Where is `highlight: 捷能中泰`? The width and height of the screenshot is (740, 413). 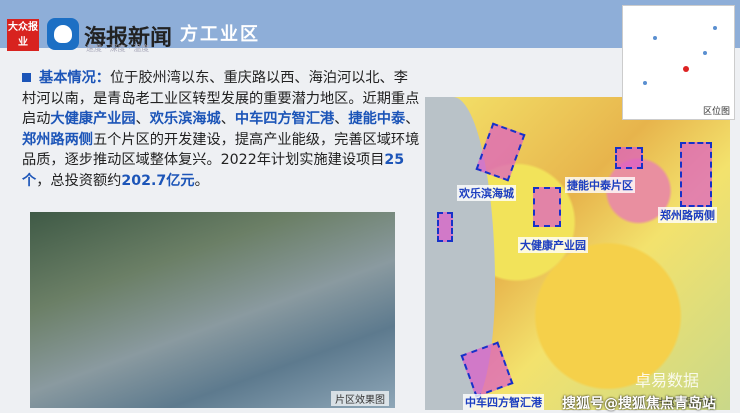
highlight: 捷能中泰 is located at coordinates (377, 119).